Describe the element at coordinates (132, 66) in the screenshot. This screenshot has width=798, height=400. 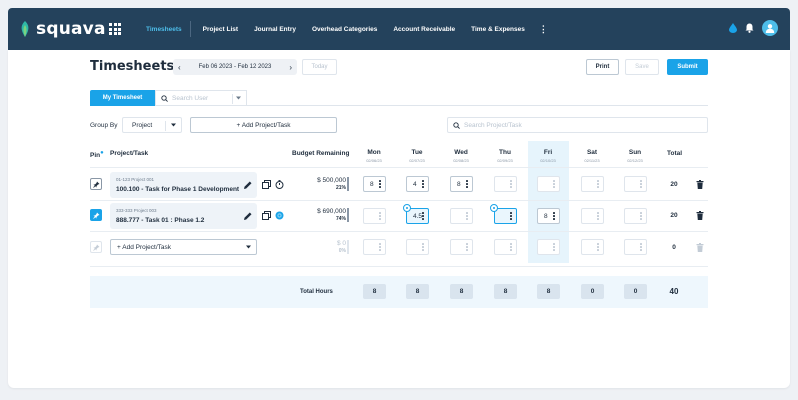
I see `page-title: Timesheets` at that location.